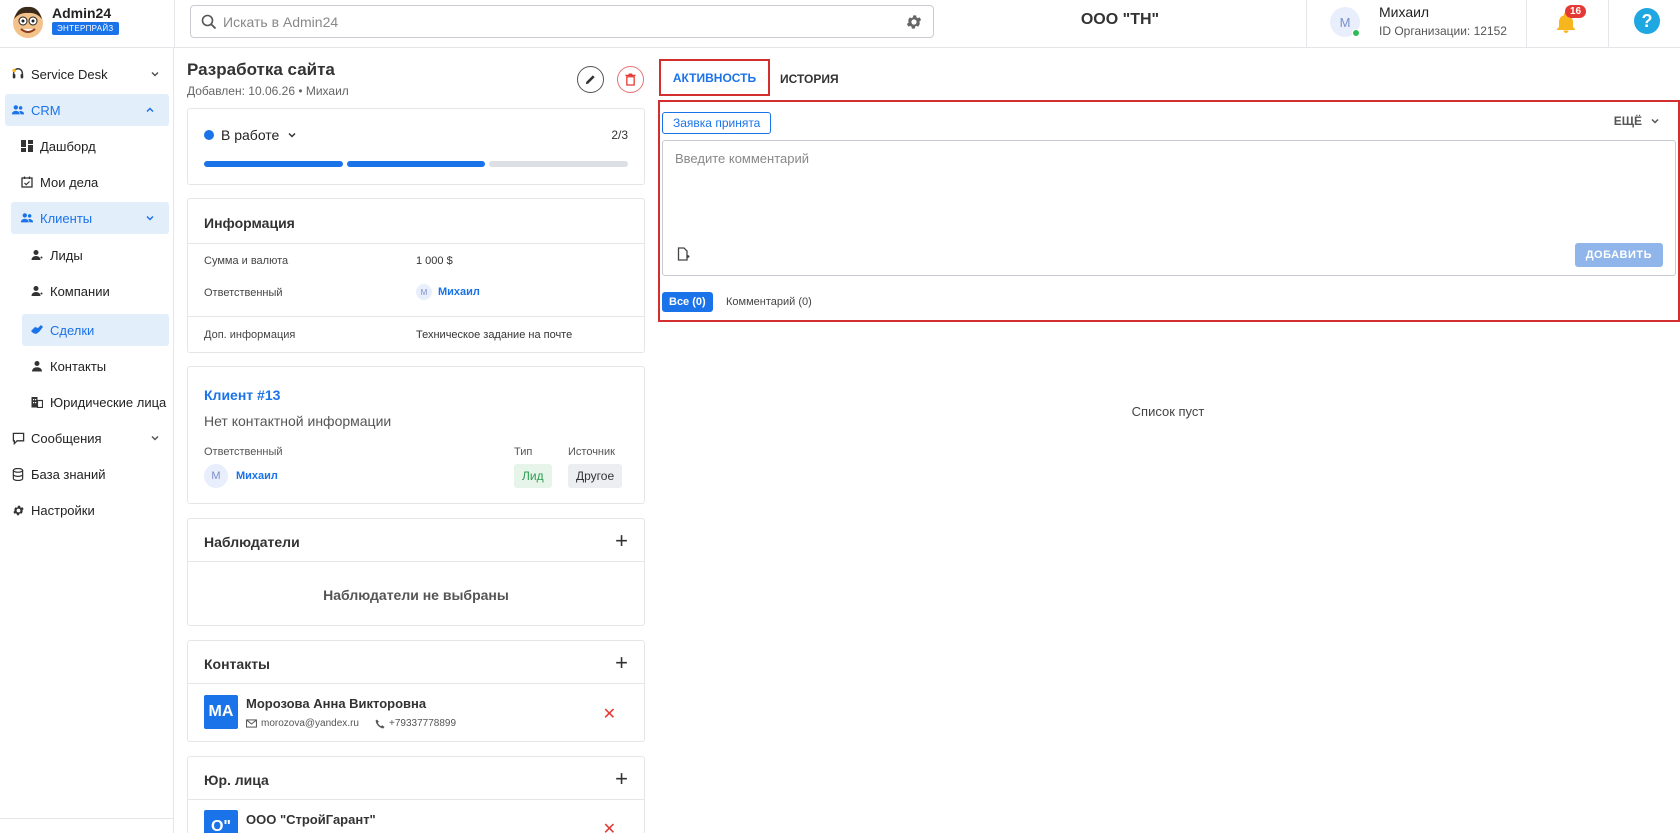  Describe the element at coordinates (548, 21) in the screenshot. I see `search-input` at that location.